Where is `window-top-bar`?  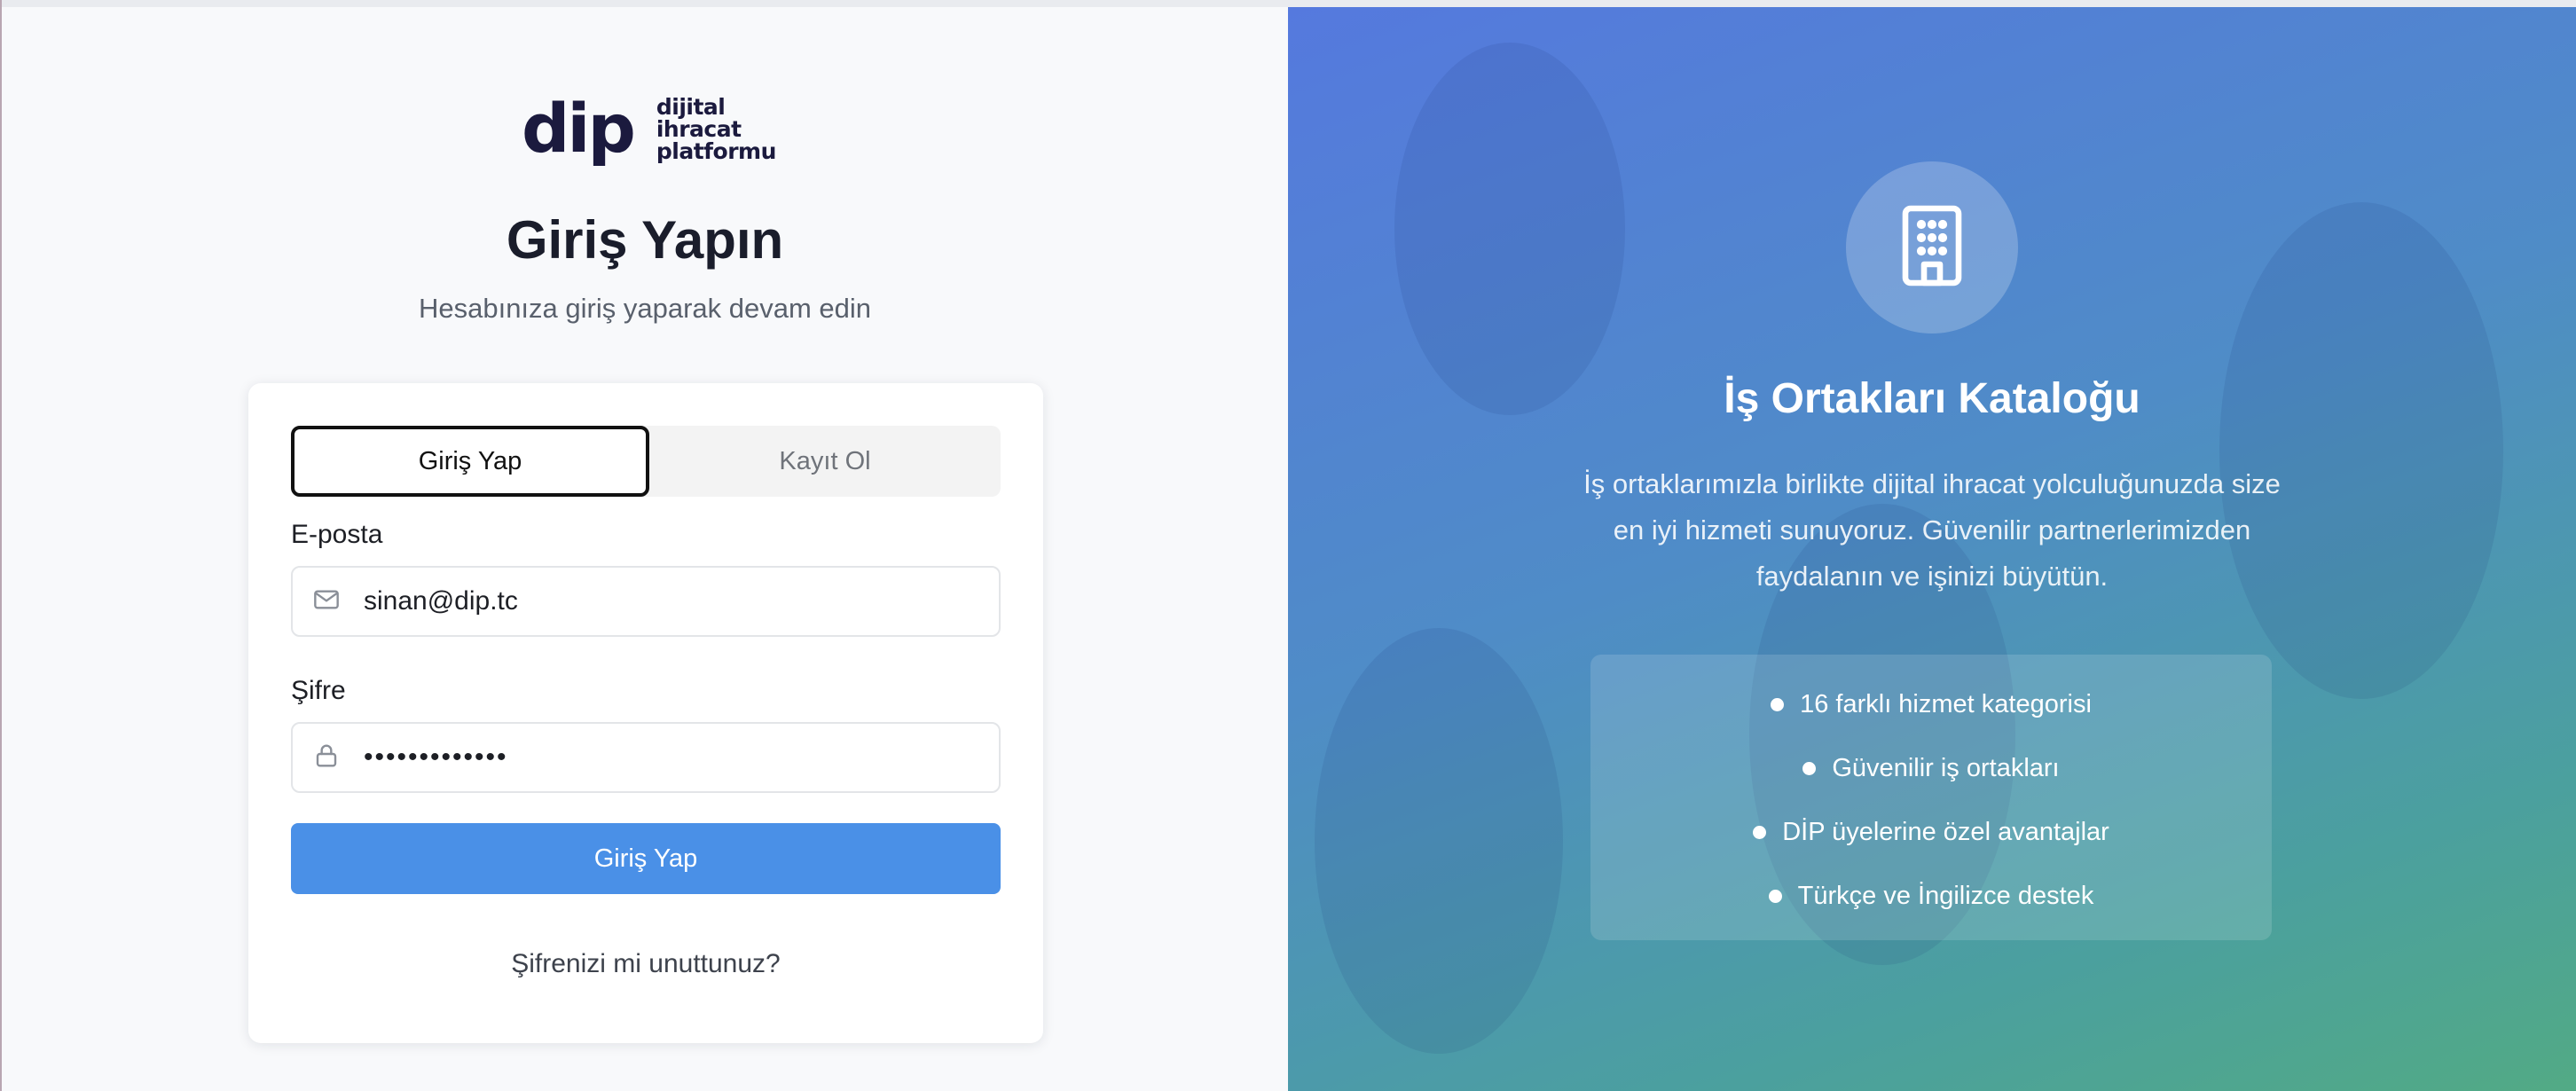 window-top-bar is located at coordinates (1288, 3).